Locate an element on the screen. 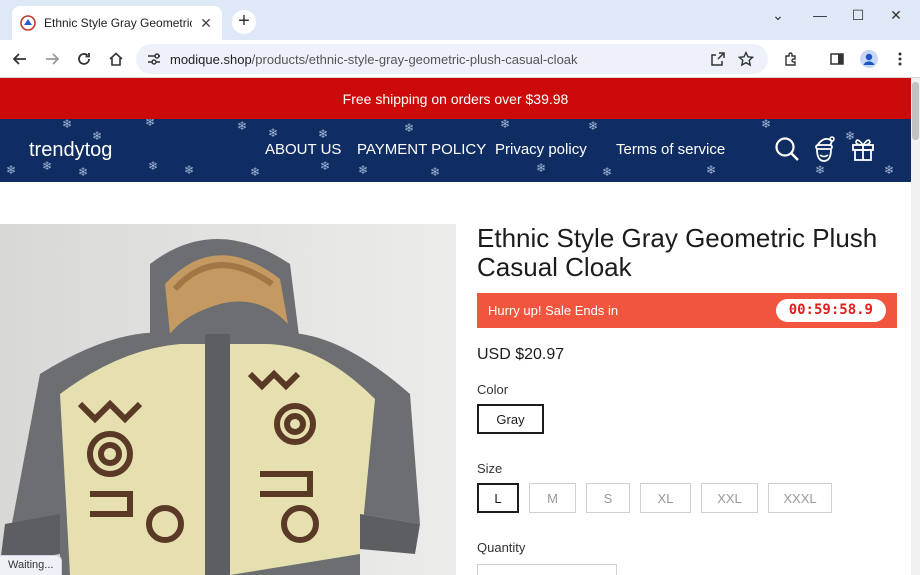 The image size is (920, 575). site-logo: trendytog is located at coordinates (70, 150).